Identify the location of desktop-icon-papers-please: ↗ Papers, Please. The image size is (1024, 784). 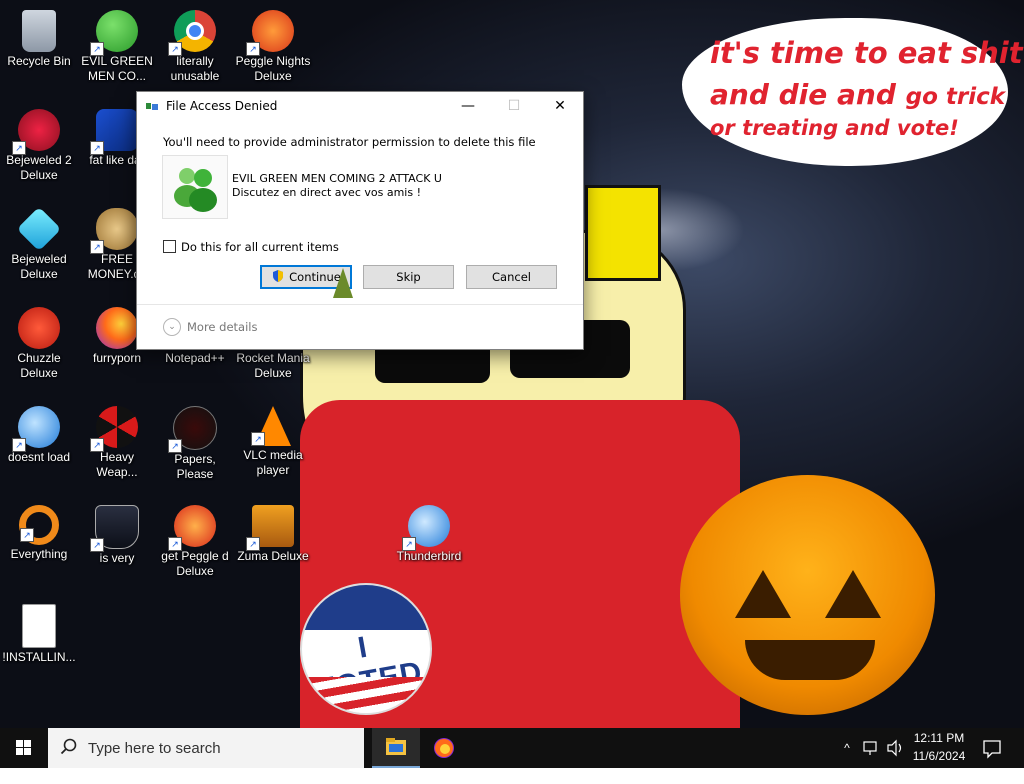
(195, 441).